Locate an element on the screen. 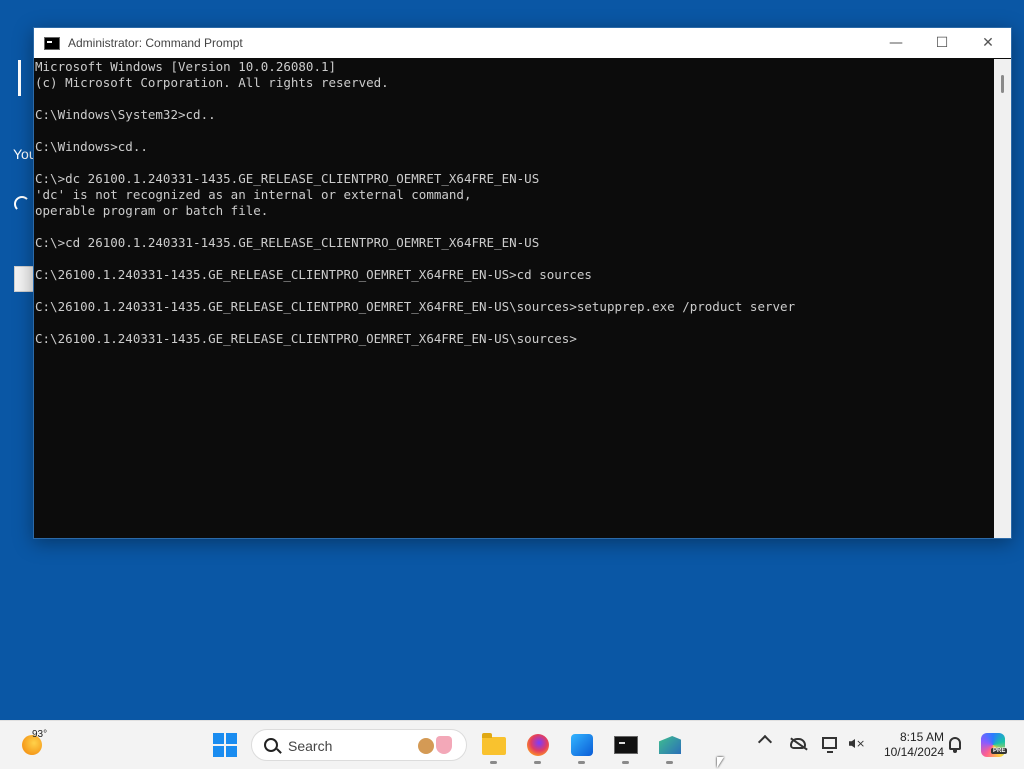 This screenshot has height=769, width=1024. background-accent-bar is located at coordinates (19, 78).